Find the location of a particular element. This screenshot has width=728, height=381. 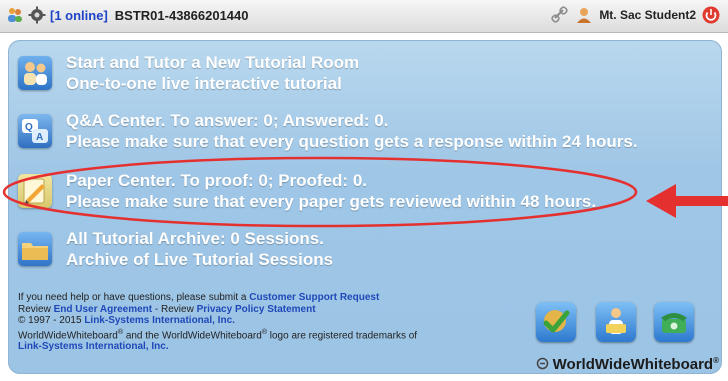

trademark-text: logo are registered trademarks of is located at coordinates (343, 335).